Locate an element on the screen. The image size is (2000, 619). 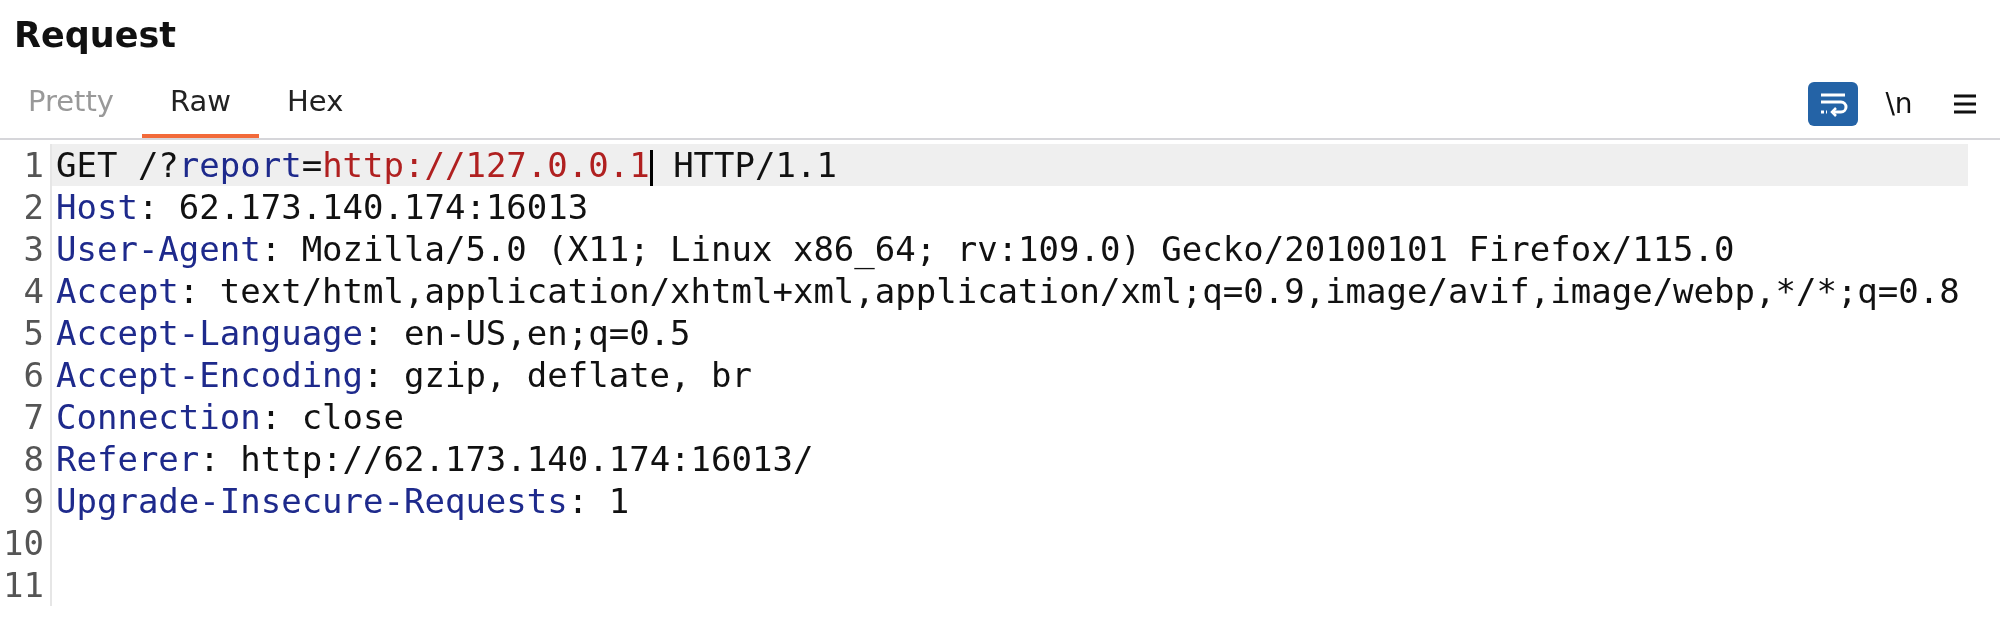
line-number: 5 is located at coordinates (33, 333).